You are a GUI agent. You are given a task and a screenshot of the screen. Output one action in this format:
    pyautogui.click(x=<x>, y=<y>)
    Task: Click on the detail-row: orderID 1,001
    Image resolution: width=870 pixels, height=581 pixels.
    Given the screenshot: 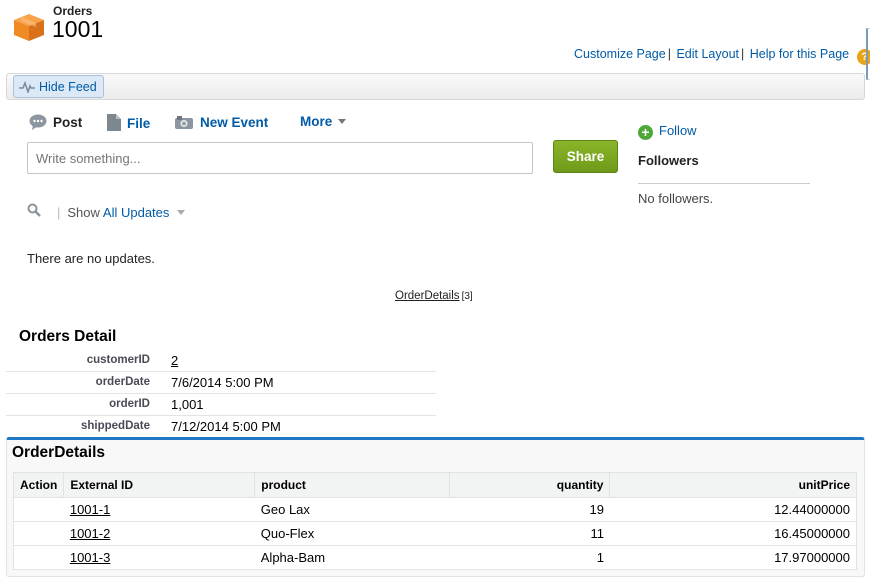 What is the action you would take?
    pyautogui.click(x=221, y=405)
    